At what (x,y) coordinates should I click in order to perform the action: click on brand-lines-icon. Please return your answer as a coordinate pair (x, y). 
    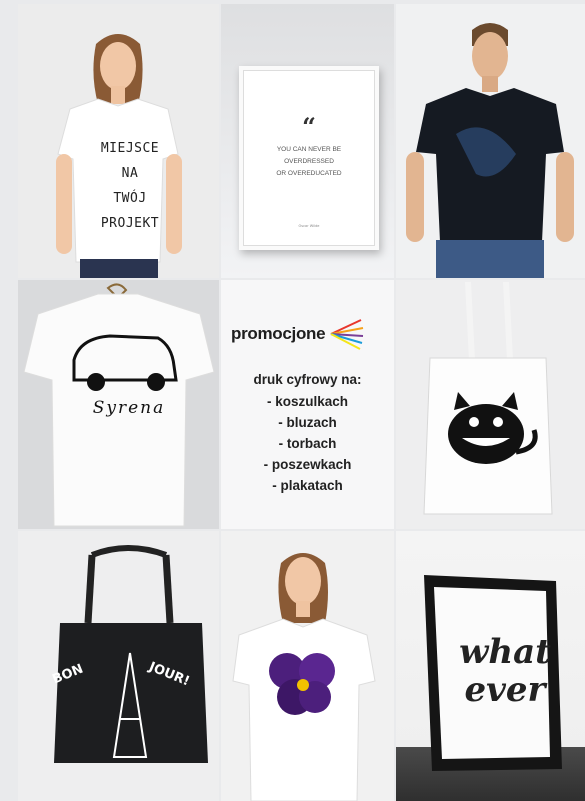
    Looking at the image, I should click on (347, 334).